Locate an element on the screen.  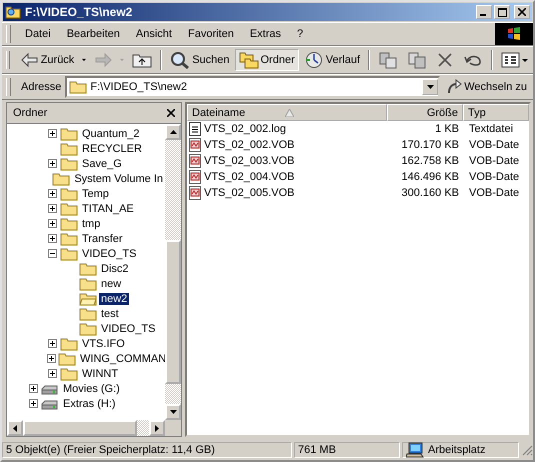
tree-item: WINNT is located at coordinates (100, 374).